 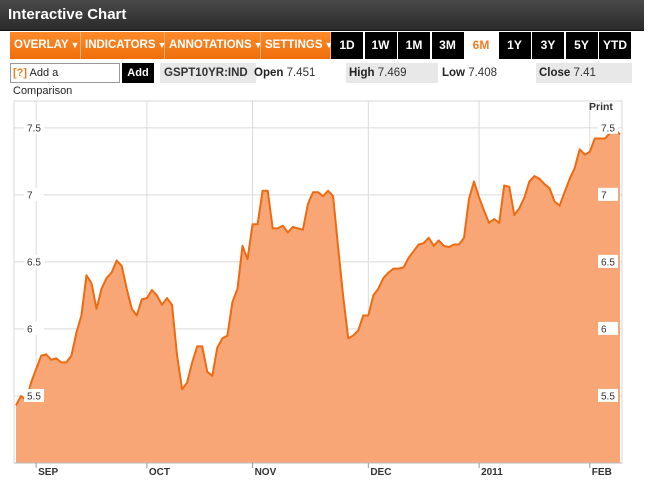 I want to click on range-button-3m: 3M, so click(x=447, y=45).